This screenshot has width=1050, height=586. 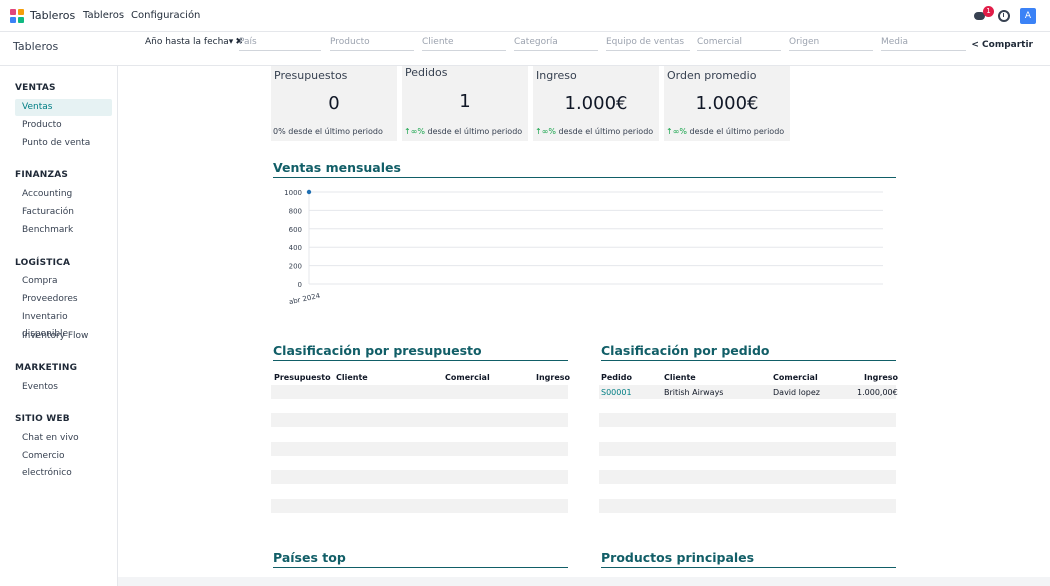 What do you see at coordinates (796, 392) in the screenshot?
I see `order-salesperson: David lopez` at bounding box center [796, 392].